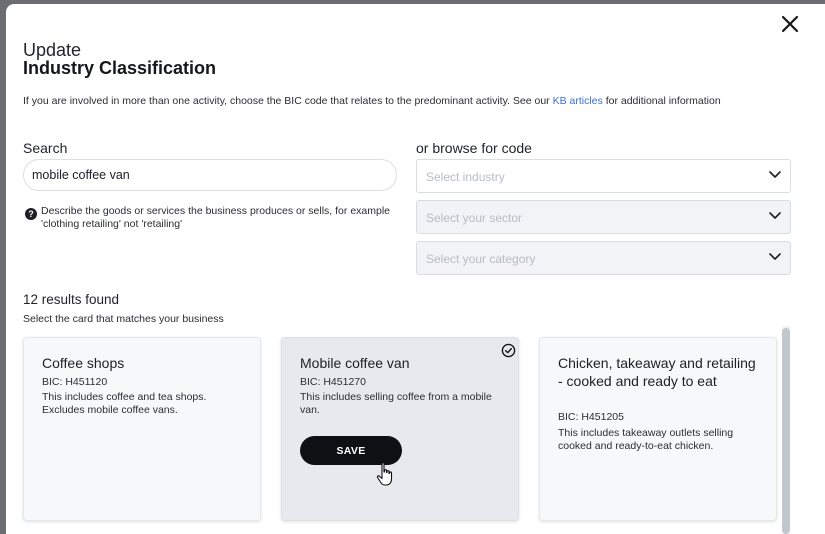 This screenshot has height=534, width=825. What do you see at coordinates (31, 214) in the screenshot?
I see `question-circle-icon: ?` at bounding box center [31, 214].